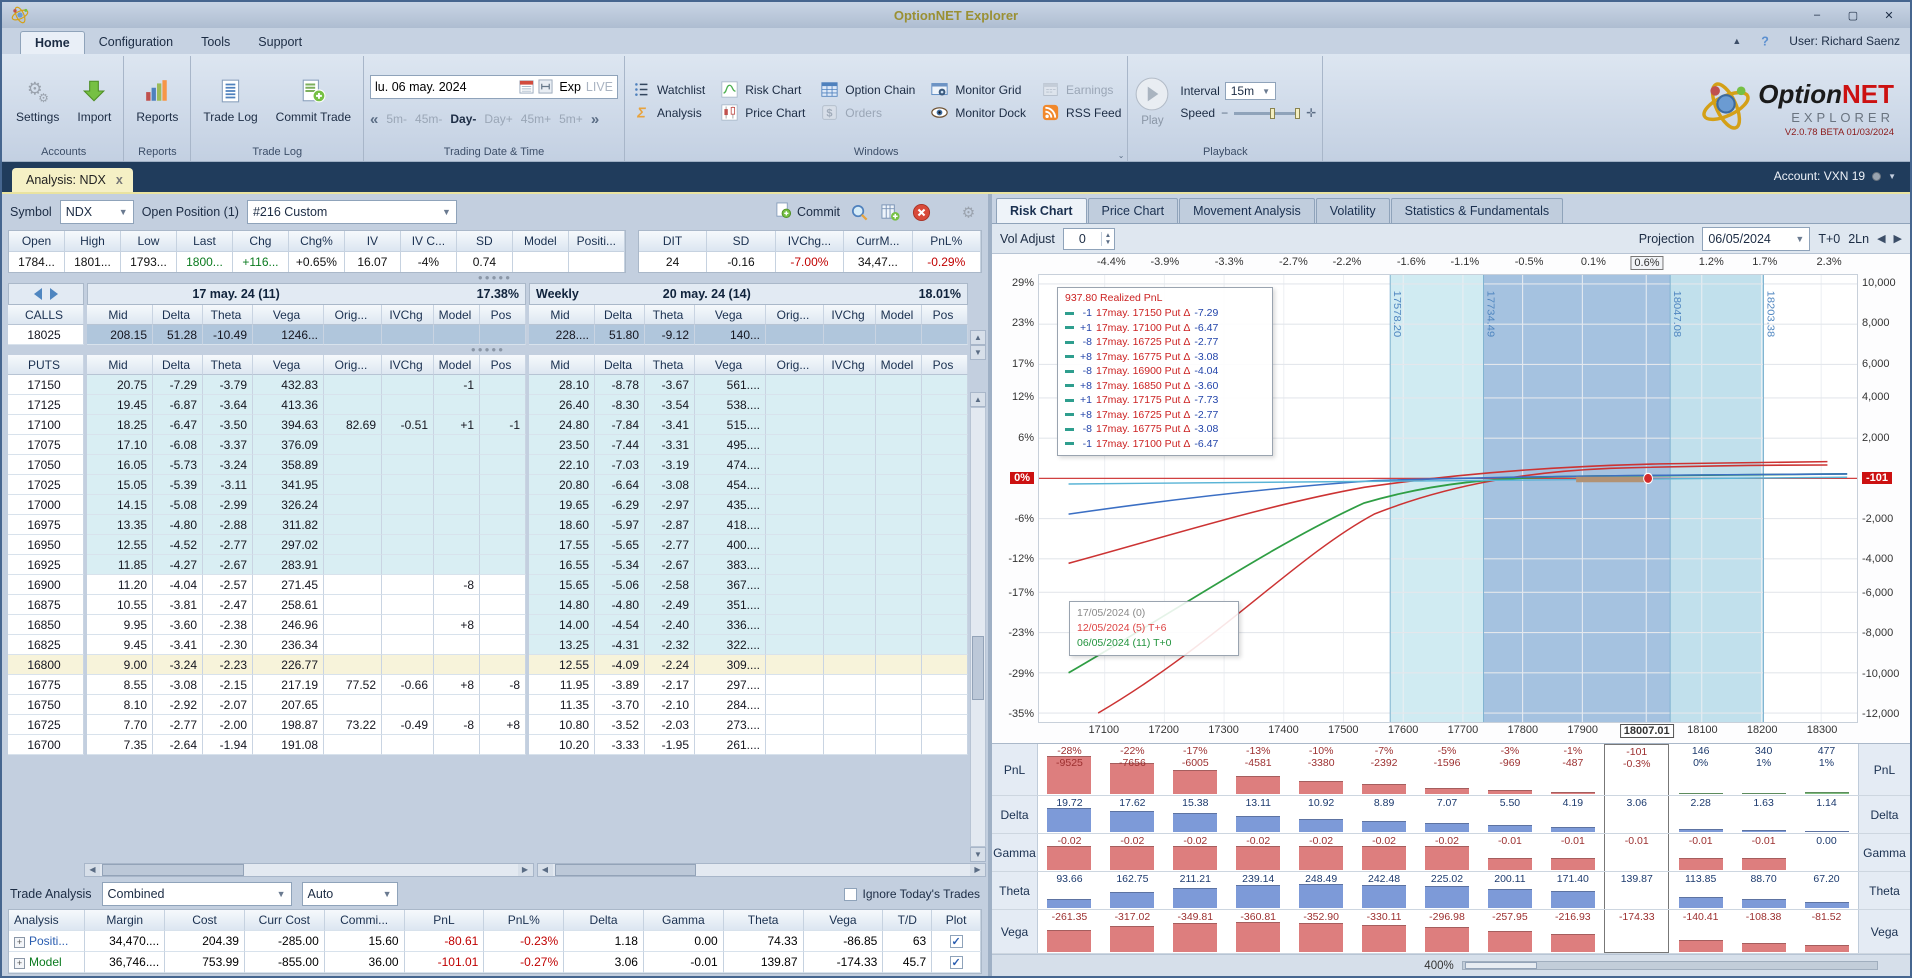  Describe the element at coordinates (670, 645) in the screenshot. I see `chain-cell: -2.32` at that location.